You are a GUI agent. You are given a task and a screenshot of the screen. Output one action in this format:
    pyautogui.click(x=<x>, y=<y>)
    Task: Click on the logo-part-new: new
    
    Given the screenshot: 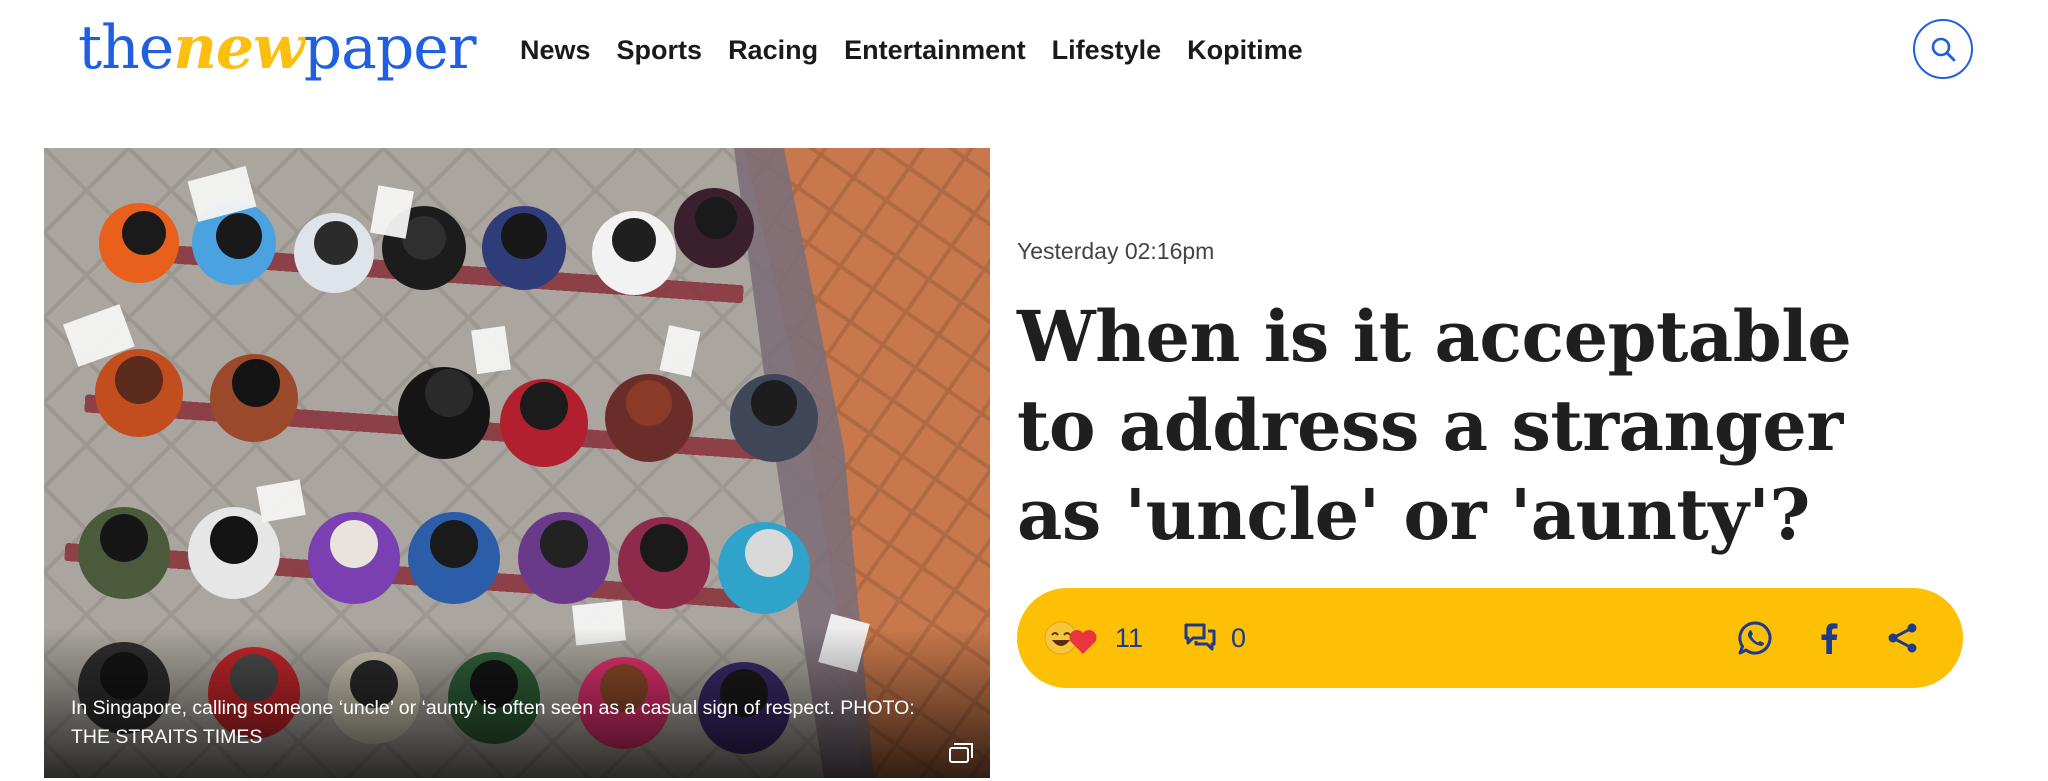 What is the action you would take?
    pyautogui.click(x=238, y=48)
    